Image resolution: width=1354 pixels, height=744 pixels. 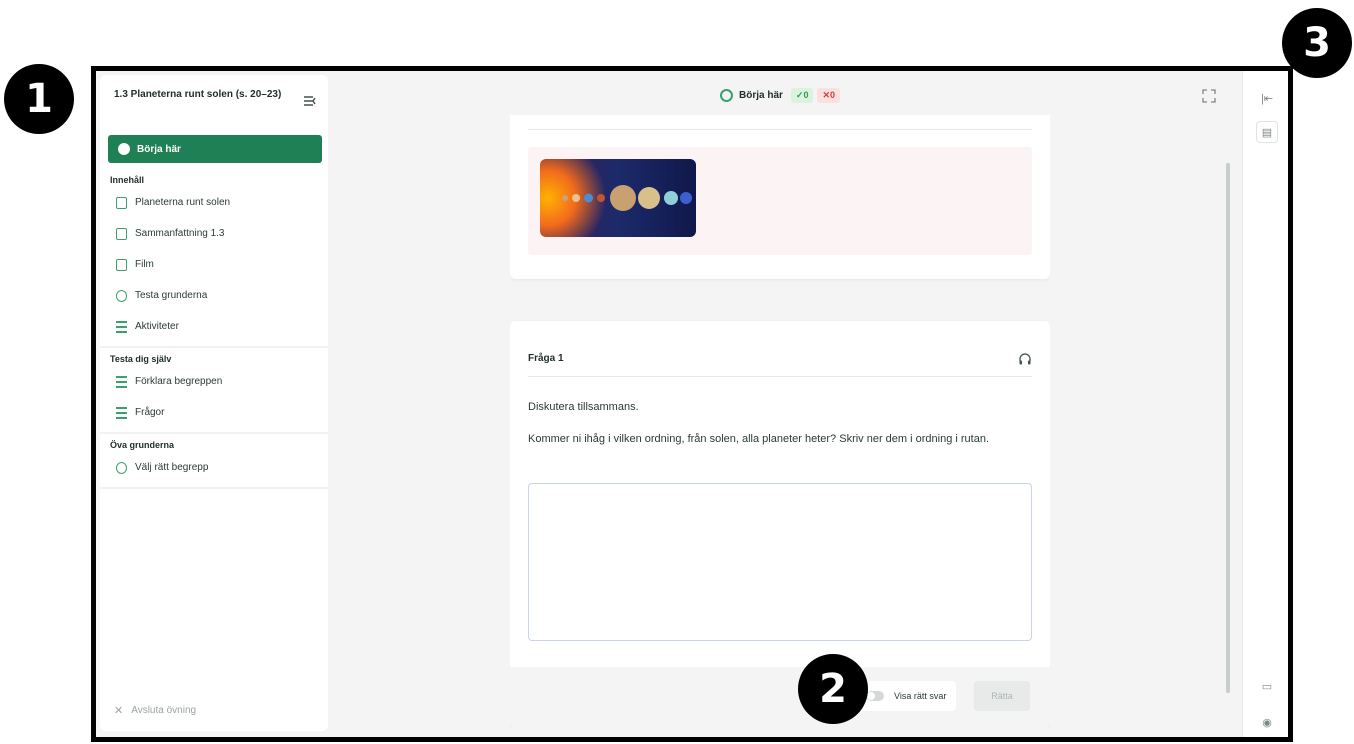 I want to click on sidebar-item-sammanfattning: Sammanfattning 1.3, so click(x=214, y=233).